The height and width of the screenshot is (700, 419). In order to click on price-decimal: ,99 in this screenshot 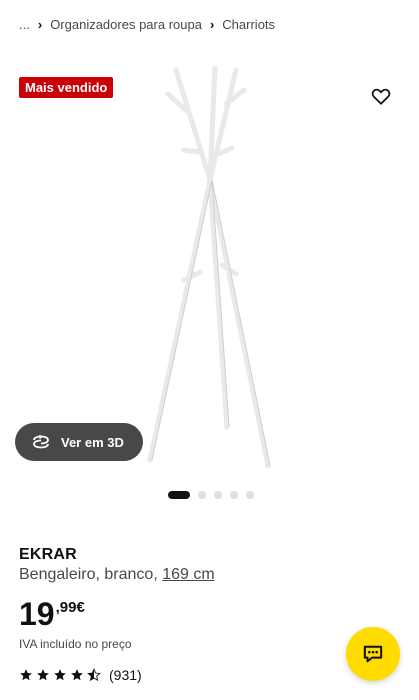, I will do `click(66, 607)`.